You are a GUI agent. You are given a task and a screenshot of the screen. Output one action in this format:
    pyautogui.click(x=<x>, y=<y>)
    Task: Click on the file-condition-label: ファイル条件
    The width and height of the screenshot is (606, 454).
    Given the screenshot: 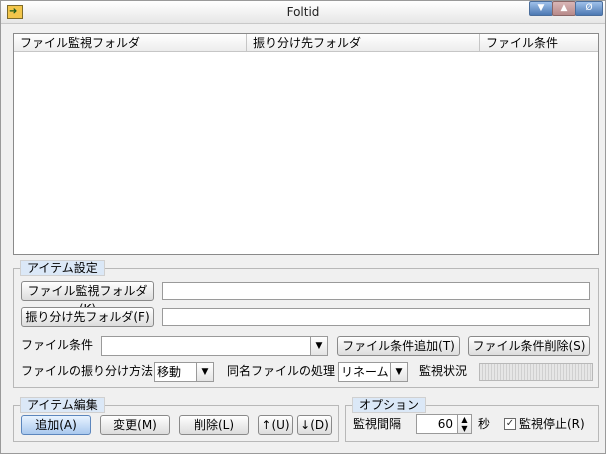 What is the action you would take?
    pyautogui.click(x=57, y=345)
    